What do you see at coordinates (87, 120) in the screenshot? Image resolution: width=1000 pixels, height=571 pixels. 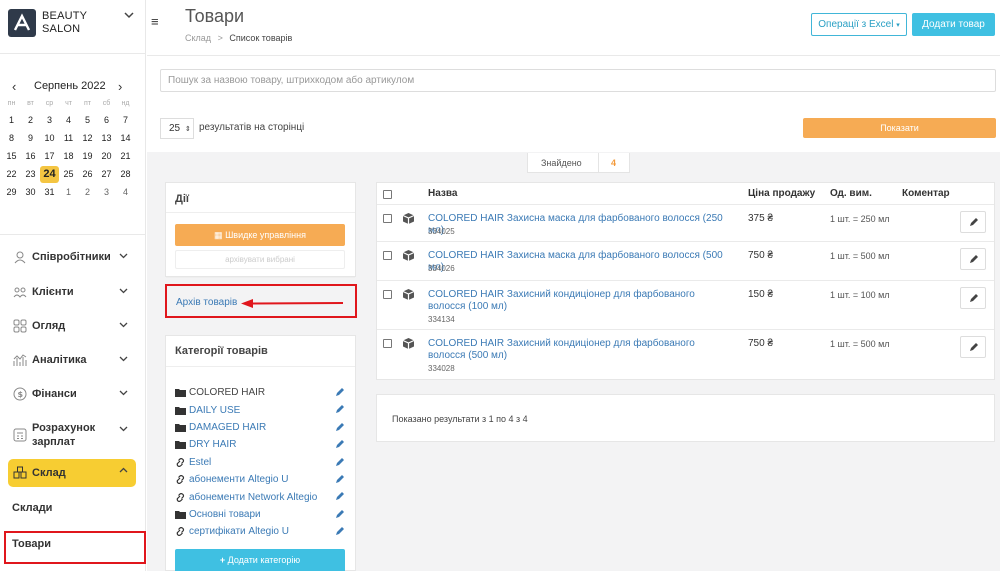 I see `calendar-day: 5` at bounding box center [87, 120].